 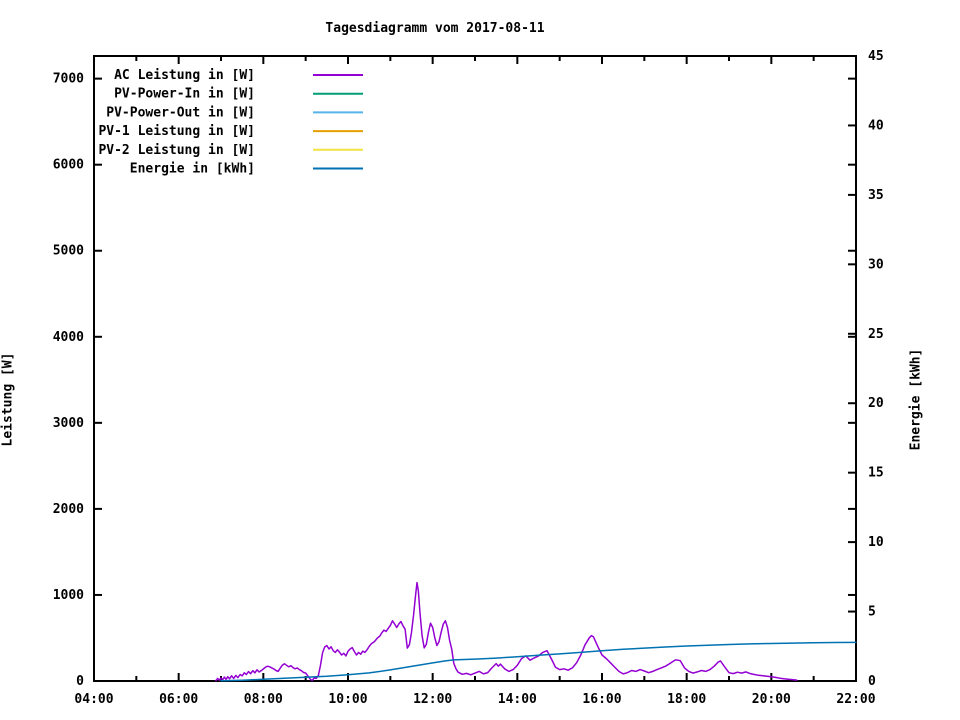 I want to click on legend-label: PV-Power-Out in [W], so click(x=180, y=112).